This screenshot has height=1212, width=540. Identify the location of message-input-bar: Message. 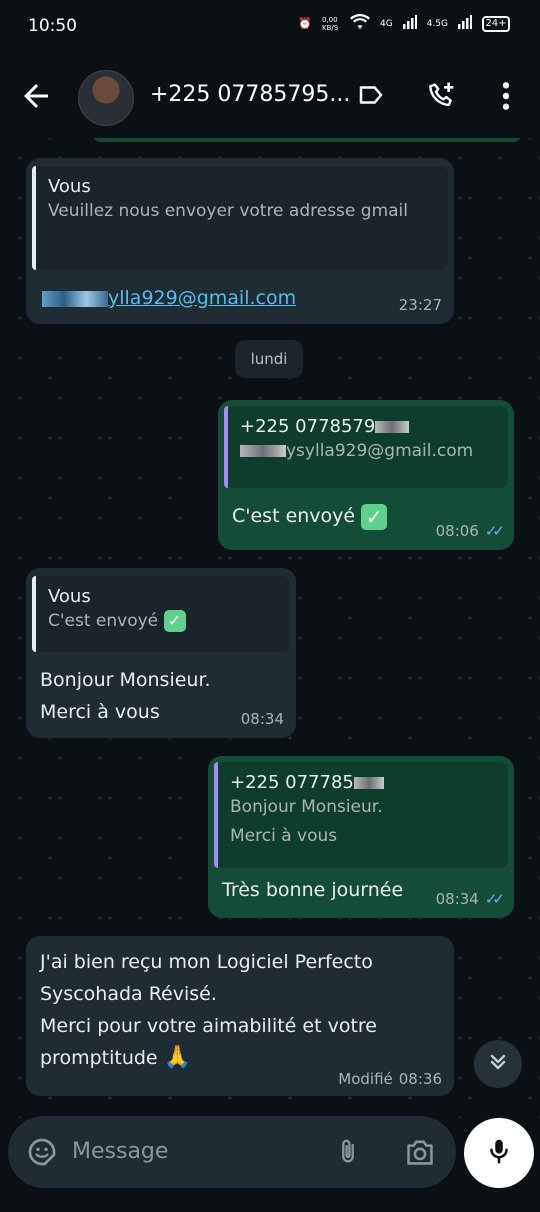
(232, 1152).